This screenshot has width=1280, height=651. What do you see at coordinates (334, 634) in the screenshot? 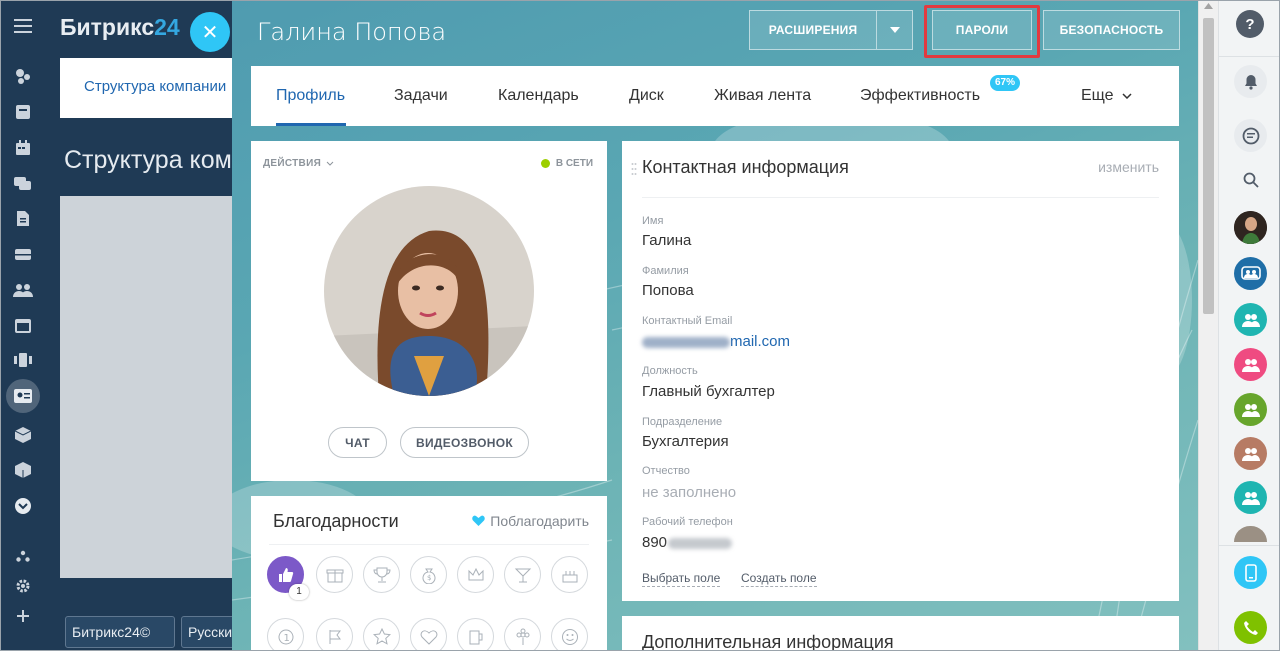
I see `flag-icon` at bounding box center [334, 634].